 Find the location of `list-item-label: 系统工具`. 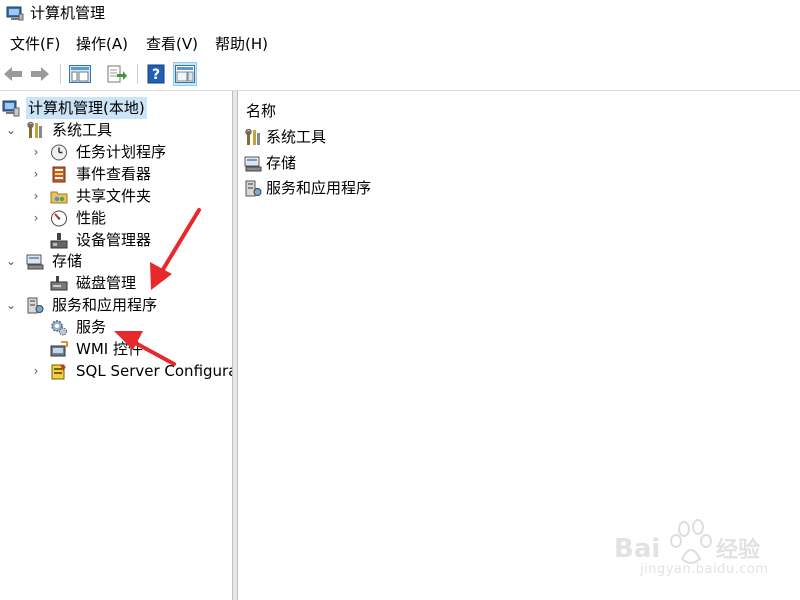

list-item-label: 系统工具 is located at coordinates (296, 137).